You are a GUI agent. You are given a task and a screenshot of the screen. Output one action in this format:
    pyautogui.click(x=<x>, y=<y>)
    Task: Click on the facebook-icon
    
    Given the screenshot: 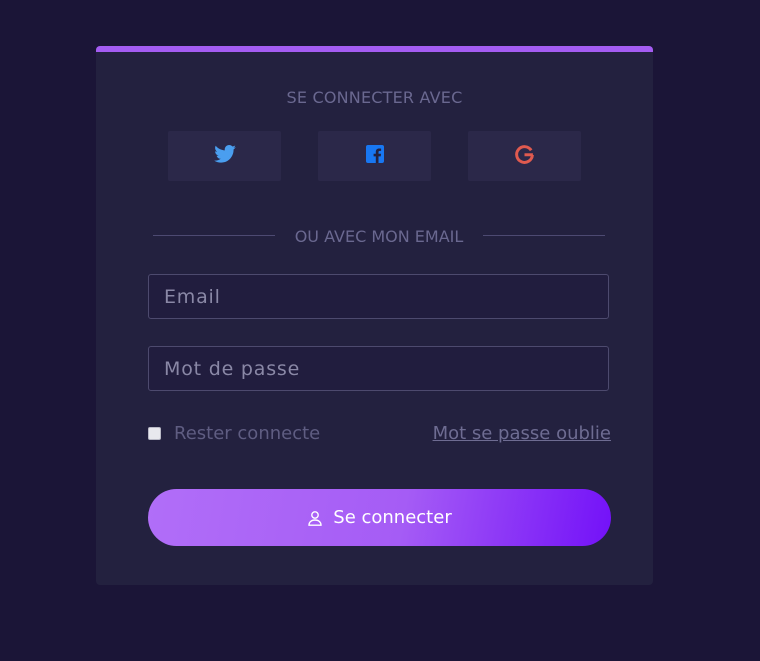 What is the action you would take?
    pyautogui.click(x=374, y=156)
    